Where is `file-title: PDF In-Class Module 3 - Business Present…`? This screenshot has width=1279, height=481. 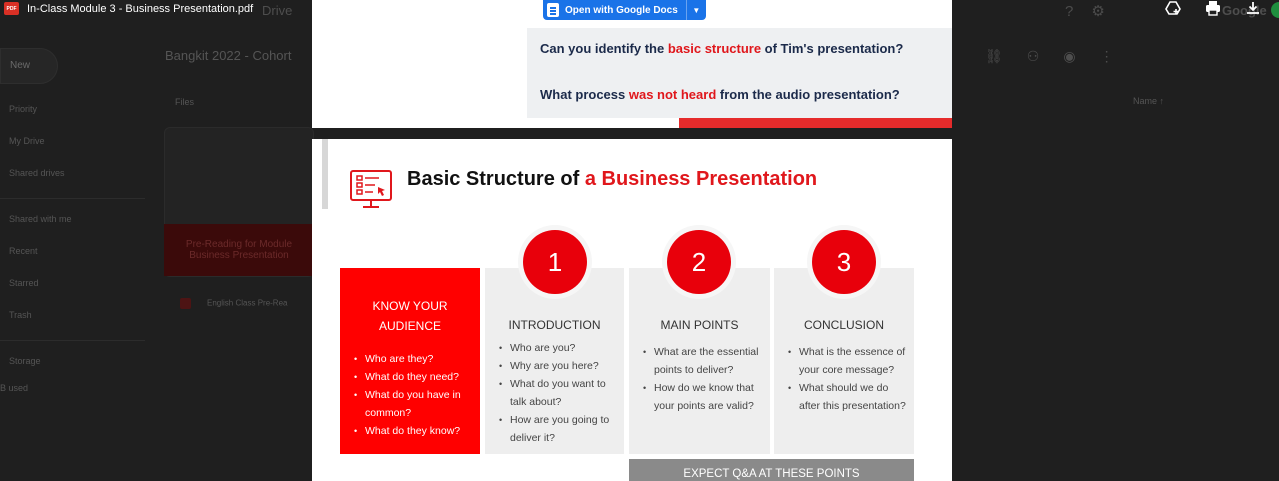 file-title: PDF In-Class Module 3 - Business Present… is located at coordinates (128, 8).